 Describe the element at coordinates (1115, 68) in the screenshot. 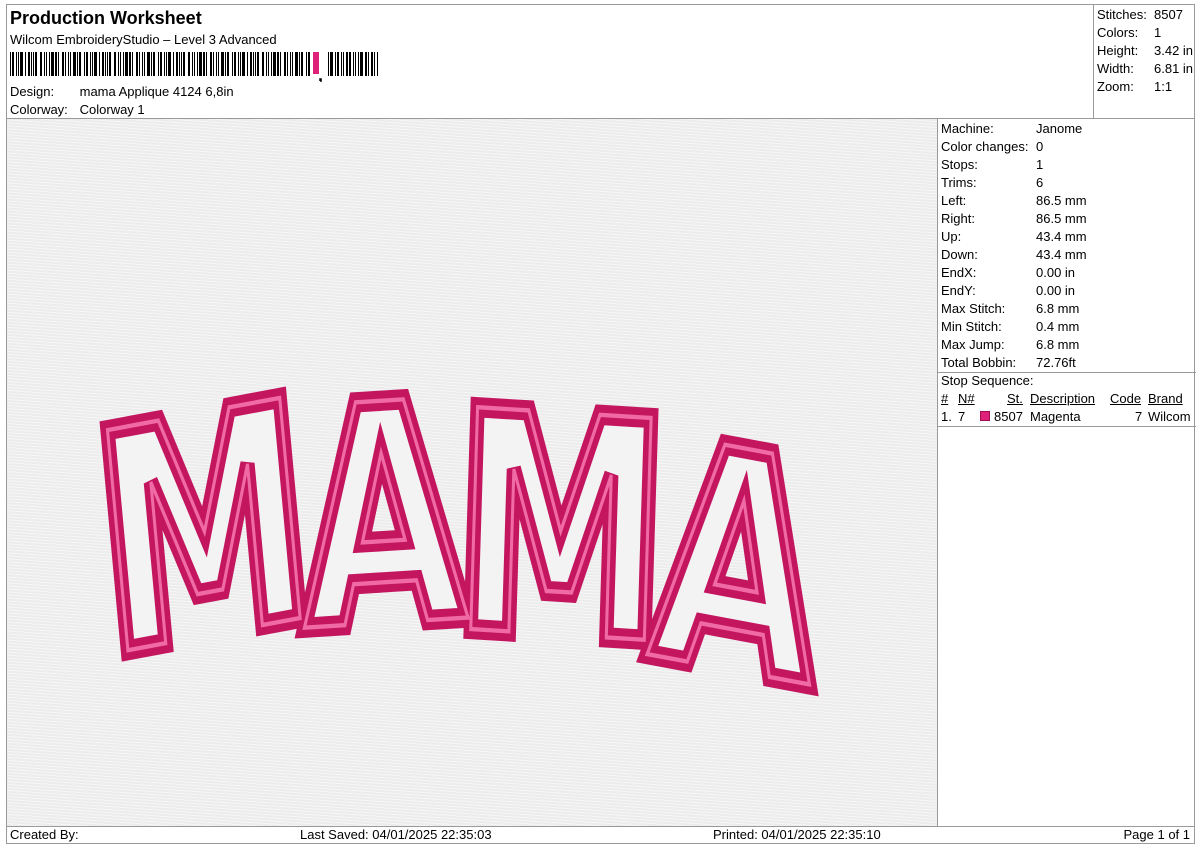

I see `stat-label: Width:` at that location.